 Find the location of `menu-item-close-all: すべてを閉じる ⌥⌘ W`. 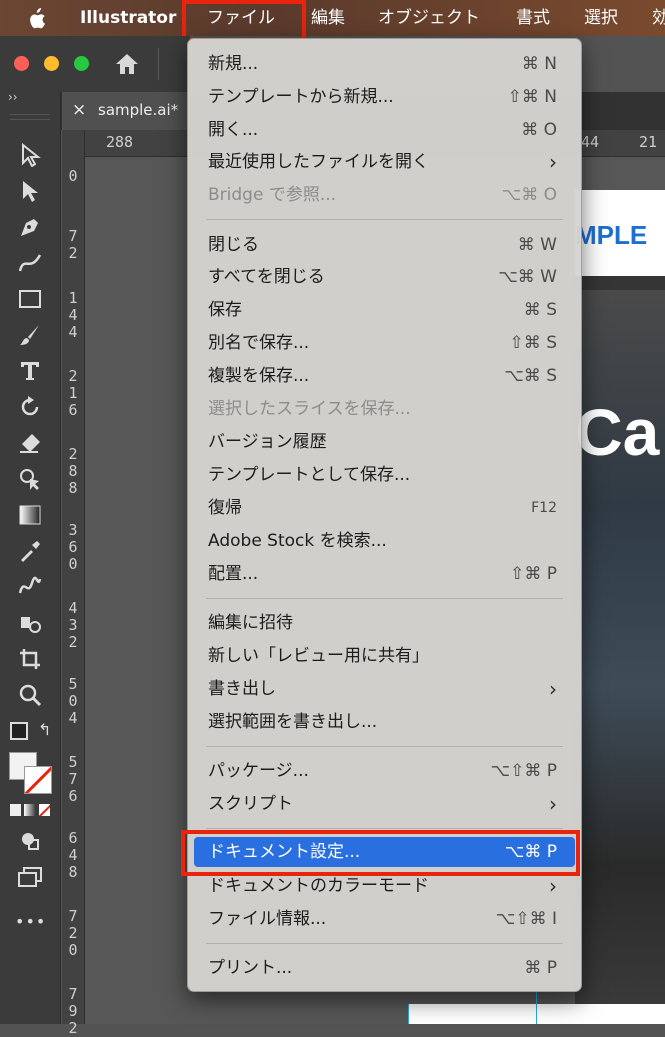

menu-item-close-all: すべてを閉じる ⌥⌘ W is located at coordinates (384, 277).